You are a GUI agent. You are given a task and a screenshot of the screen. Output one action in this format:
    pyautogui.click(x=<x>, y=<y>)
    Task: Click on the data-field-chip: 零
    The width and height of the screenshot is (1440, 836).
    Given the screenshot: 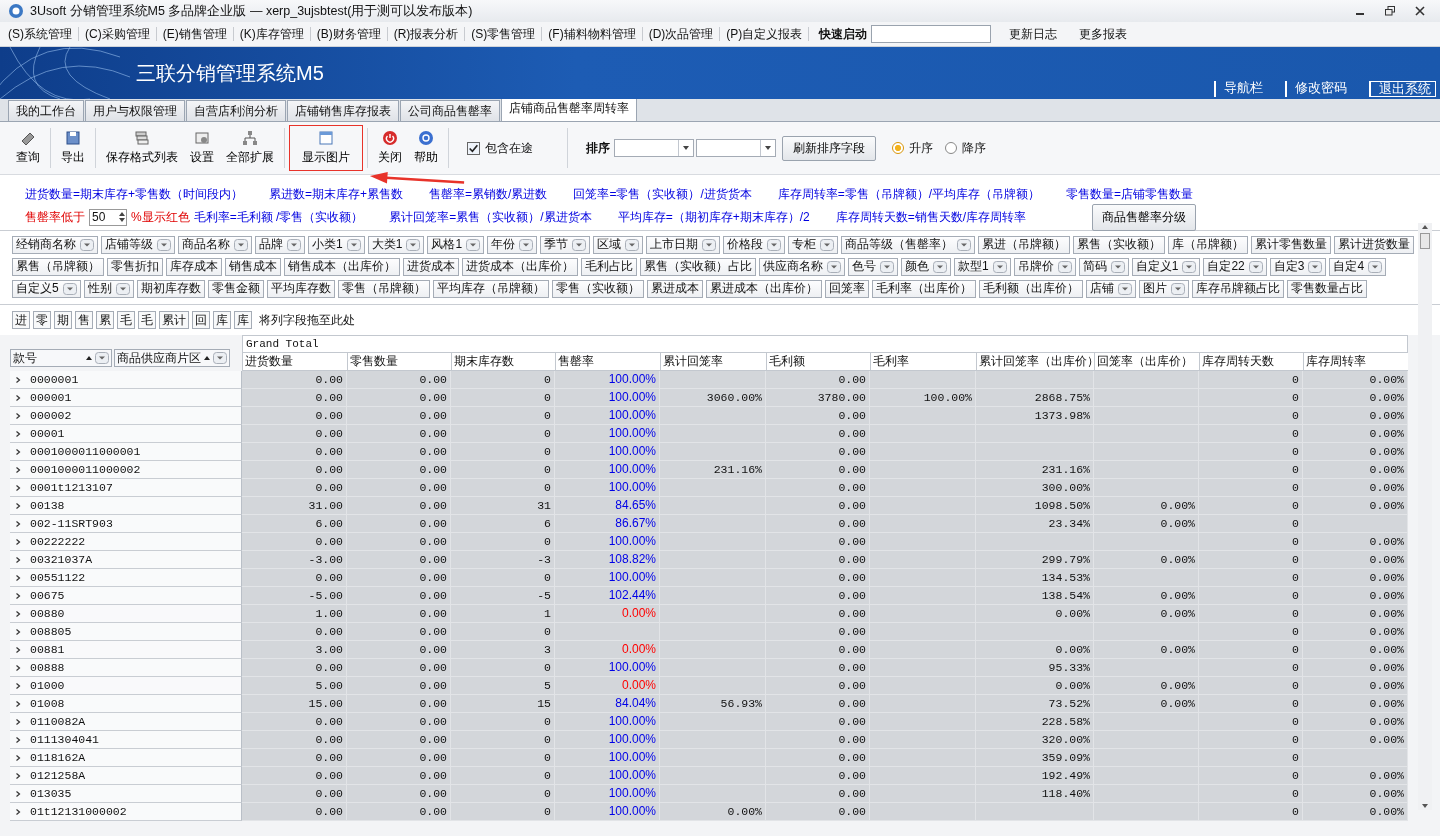 What is the action you would take?
    pyautogui.click(x=42, y=320)
    